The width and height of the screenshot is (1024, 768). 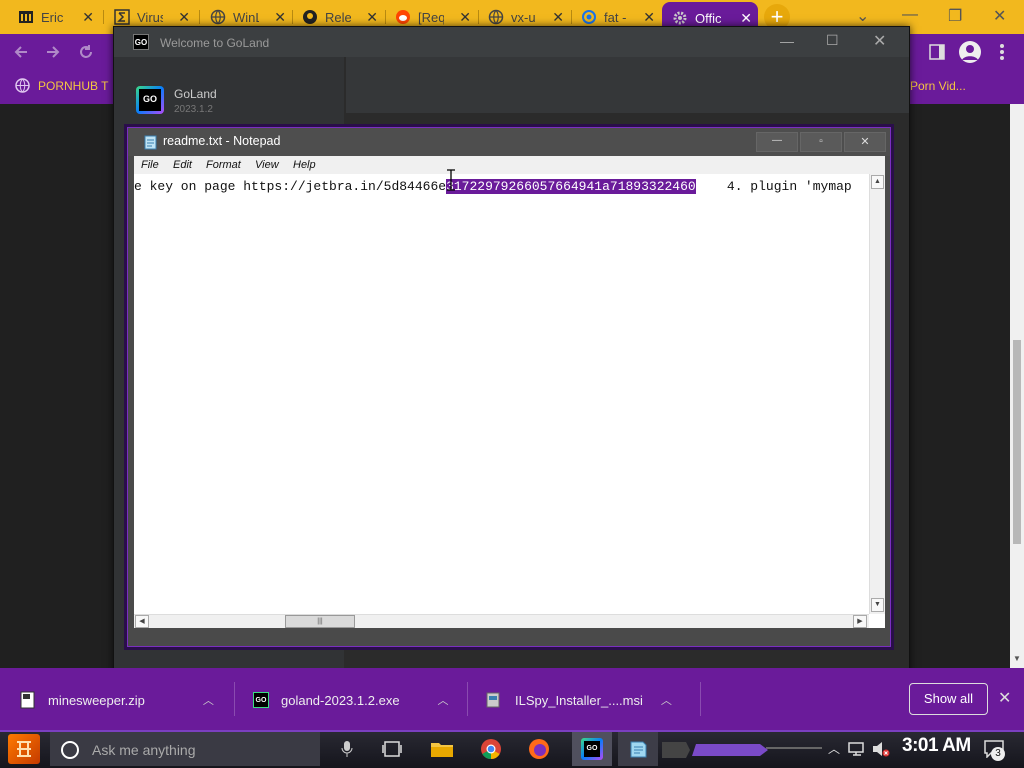 I want to click on scroll-left-arrow-icon: ◀, so click(x=142, y=621).